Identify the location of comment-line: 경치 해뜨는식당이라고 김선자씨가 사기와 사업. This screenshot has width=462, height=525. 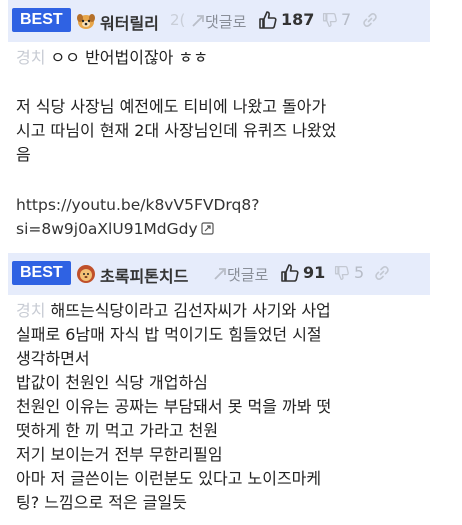
(173, 310).